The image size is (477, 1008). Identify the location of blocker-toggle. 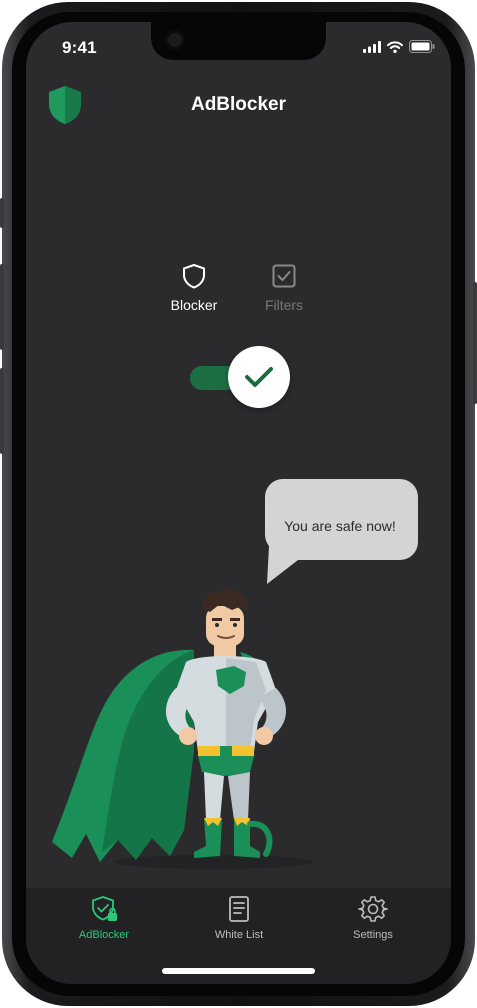
(240, 377).